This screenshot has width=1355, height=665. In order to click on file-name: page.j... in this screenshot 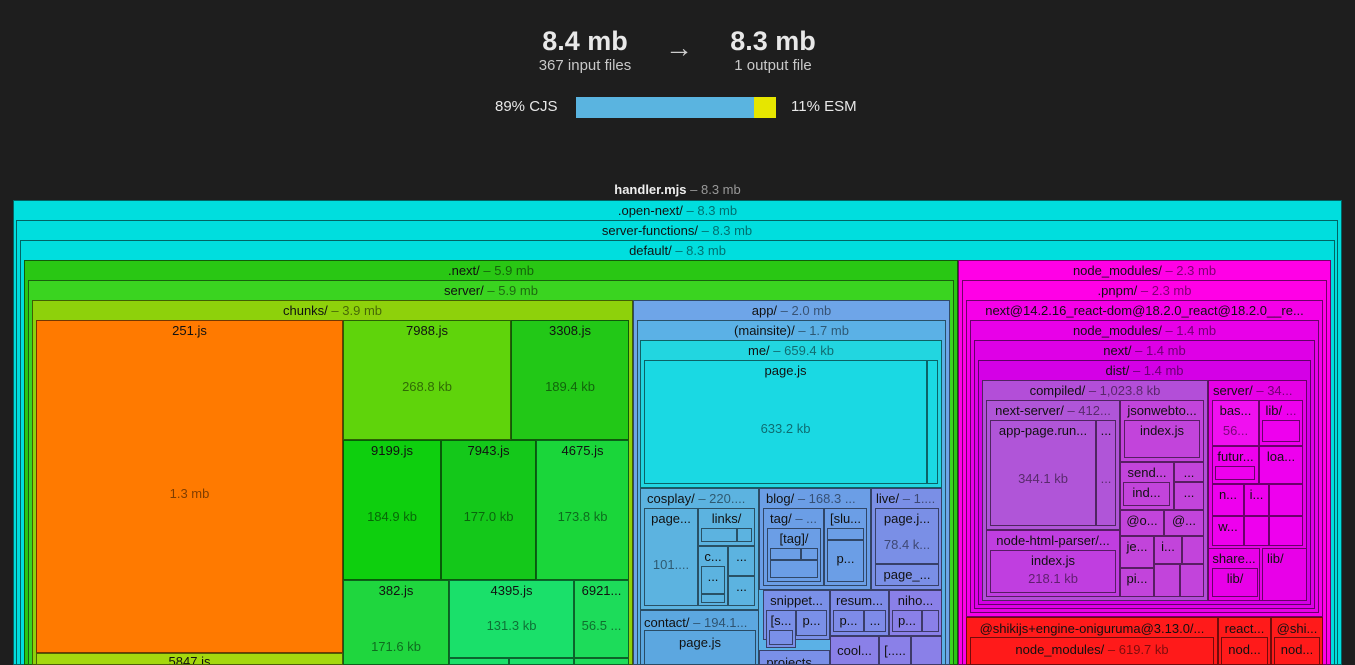, I will do `click(907, 518)`.